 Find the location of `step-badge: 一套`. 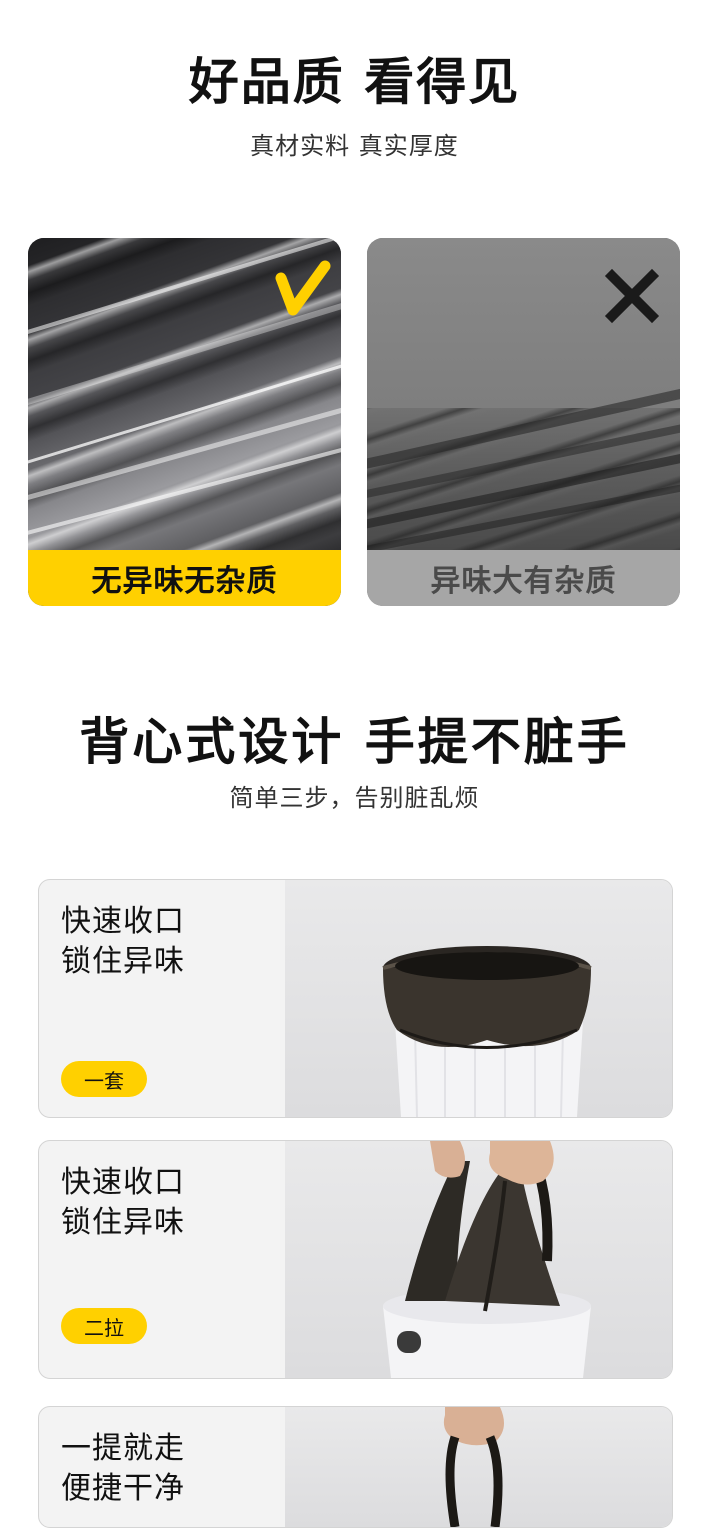

step-badge: 一套 is located at coordinates (104, 1079).